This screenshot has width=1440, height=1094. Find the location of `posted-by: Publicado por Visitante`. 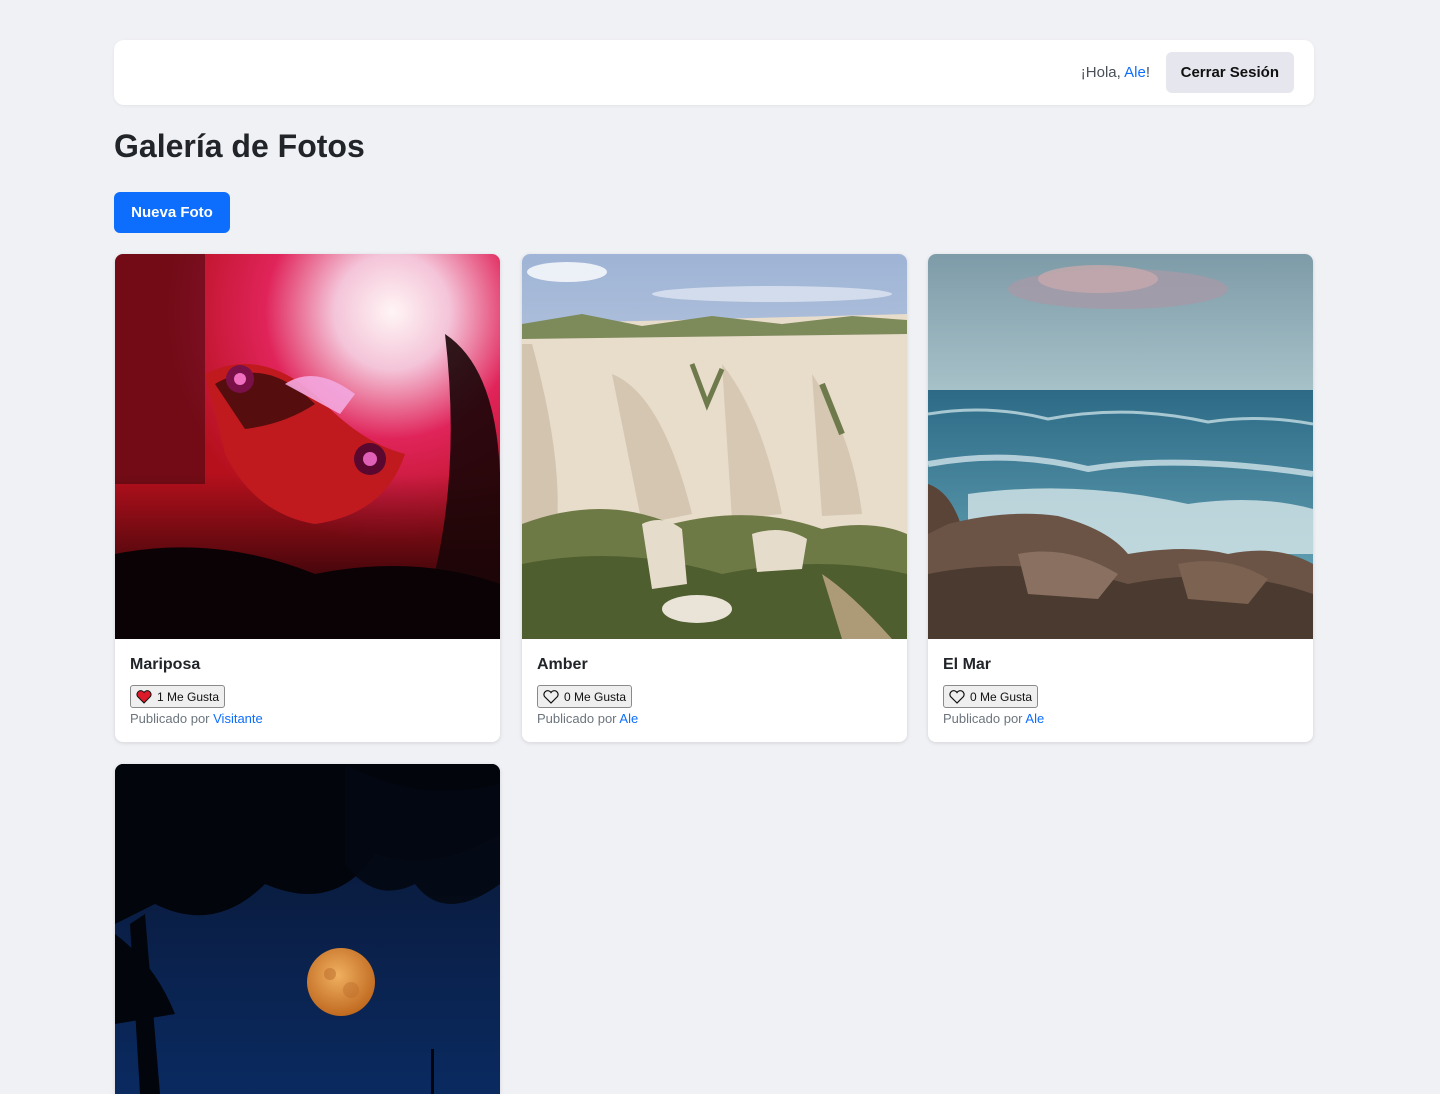

posted-by: Publicado por Visitante is located at coordinates (196, 718).